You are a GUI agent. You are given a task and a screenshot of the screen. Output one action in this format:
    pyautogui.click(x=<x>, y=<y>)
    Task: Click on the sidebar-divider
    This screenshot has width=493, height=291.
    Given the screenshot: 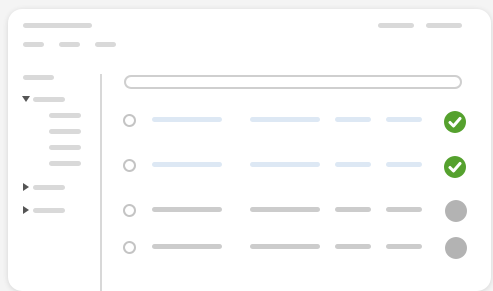 What is the action you would take?
    pyautogui.click(x=101, y=182)
    